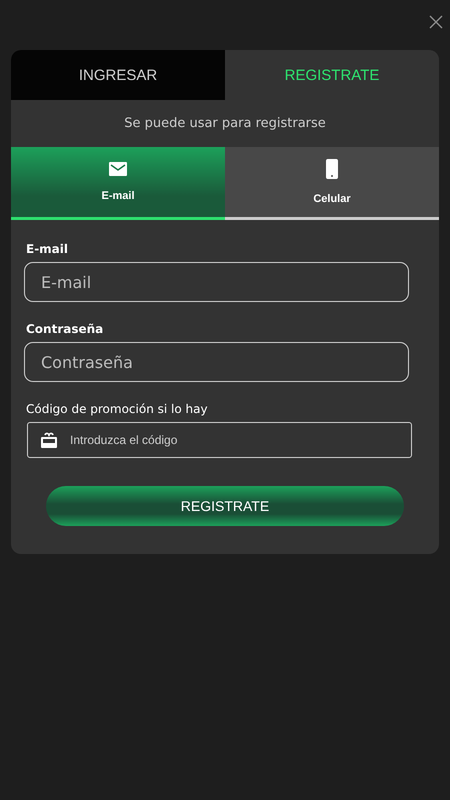 The width and height of the screenshot is (450, 800). What do you see at coordinates (118, 183) in the screenshot?
I see `method-tab: E-mail` at bounding box center [118, 183].